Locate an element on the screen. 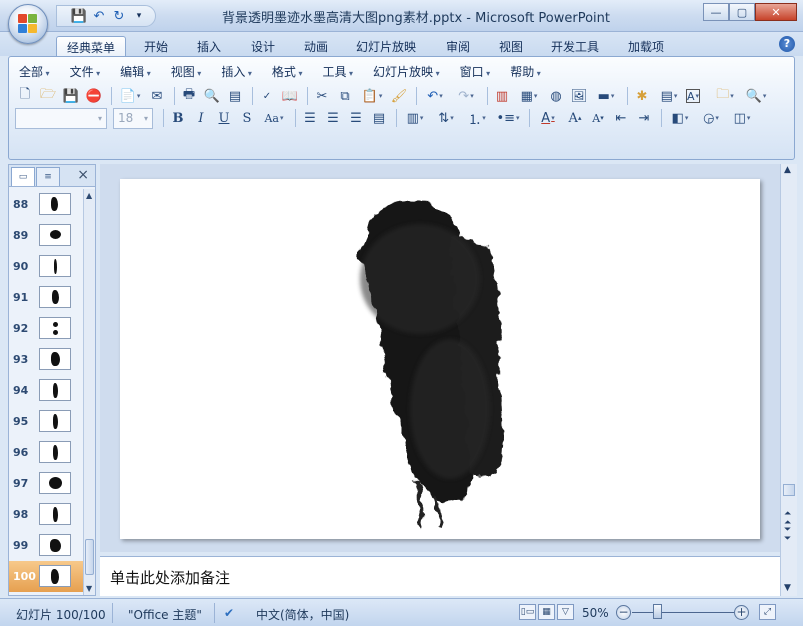 Image resolution: width=803 pixels, height=626 pixels. justify-icon: ▤ is located at coordinates (379, 118).